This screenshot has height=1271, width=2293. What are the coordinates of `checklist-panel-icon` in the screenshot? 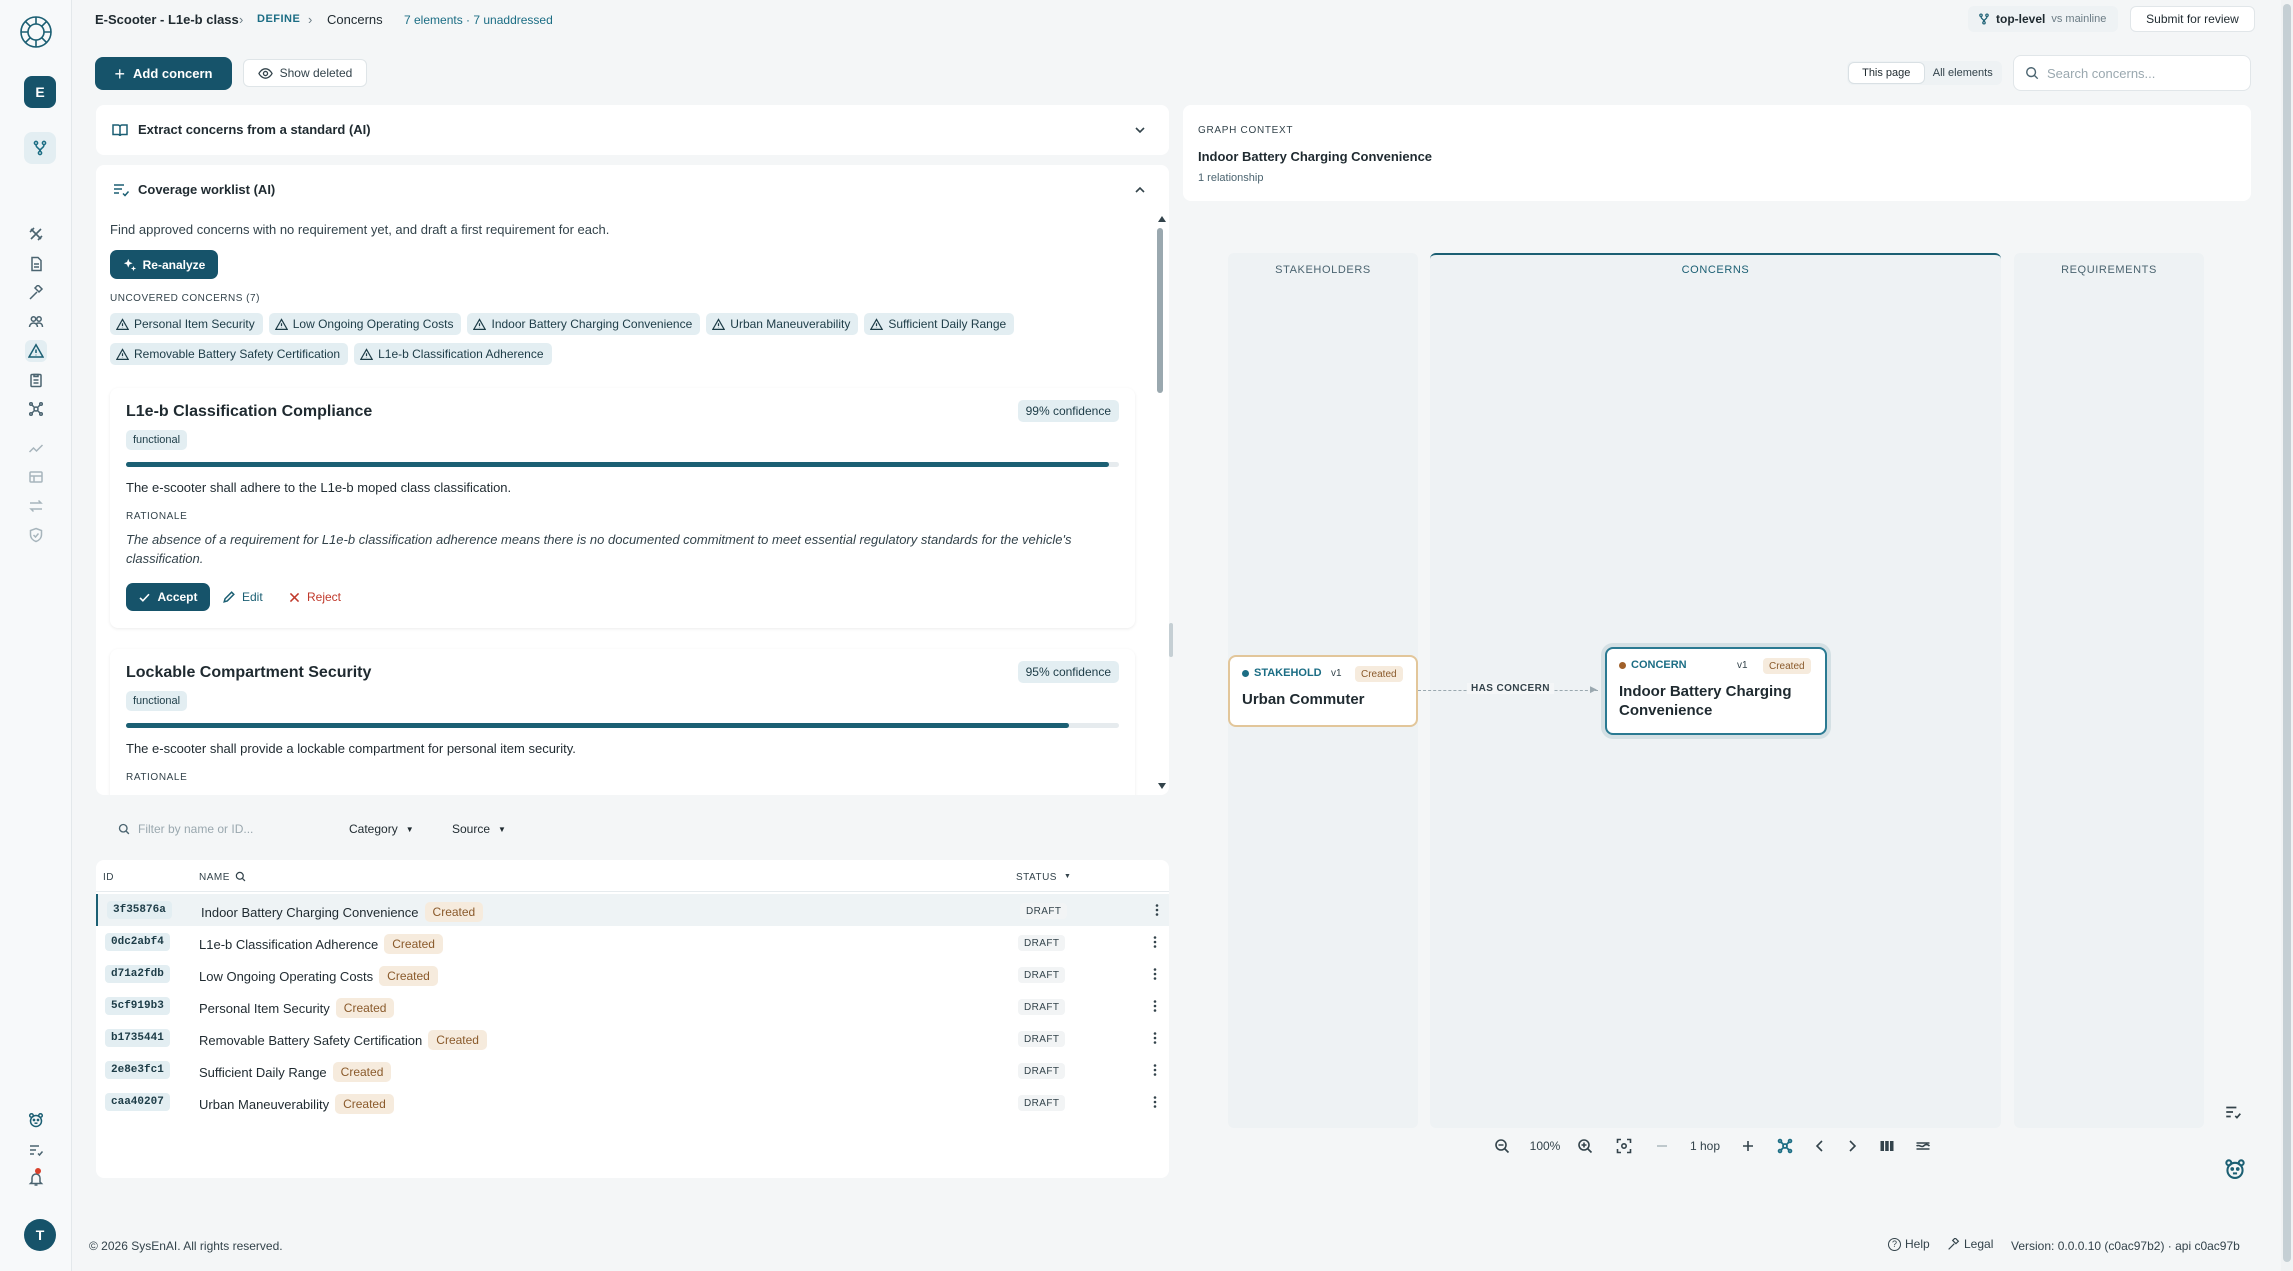 It's located at (2233, 1112).